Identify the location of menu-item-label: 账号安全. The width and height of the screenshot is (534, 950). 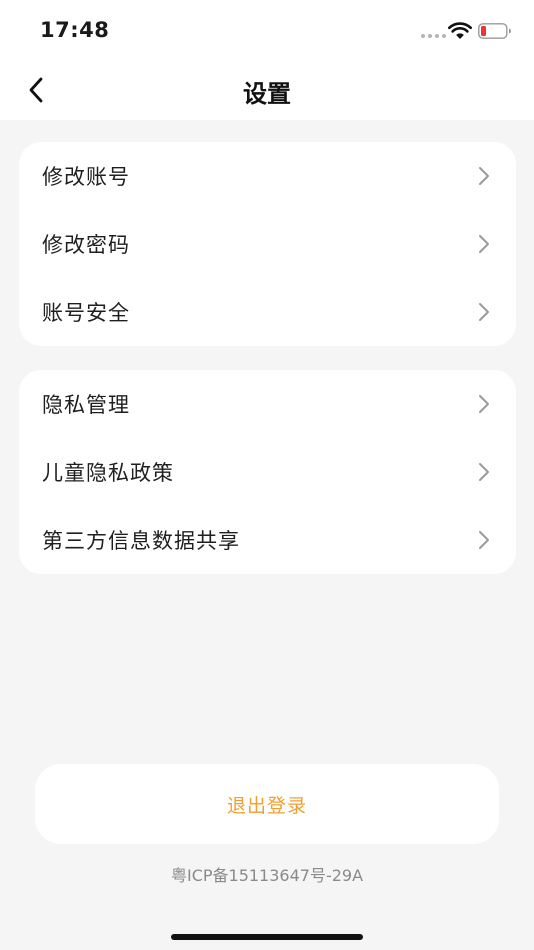
(86, 313).